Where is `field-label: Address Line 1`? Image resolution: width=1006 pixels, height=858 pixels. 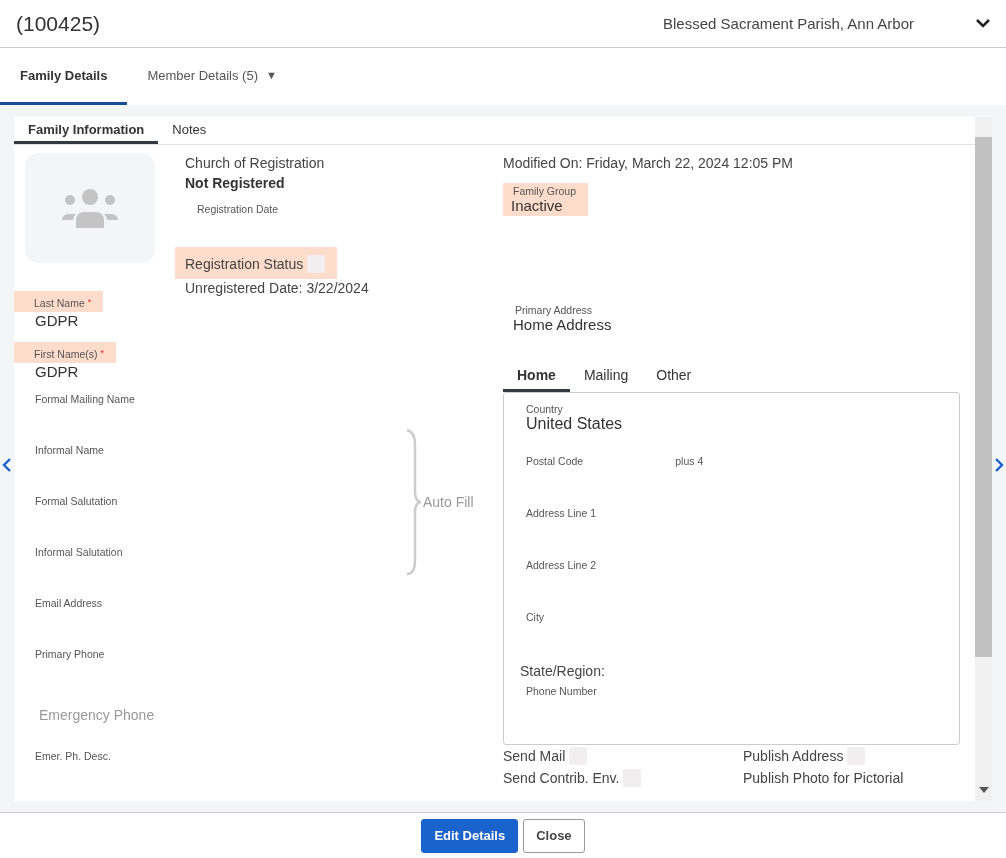
field-label: Address Line 1 is located at coordinates (561, 513).